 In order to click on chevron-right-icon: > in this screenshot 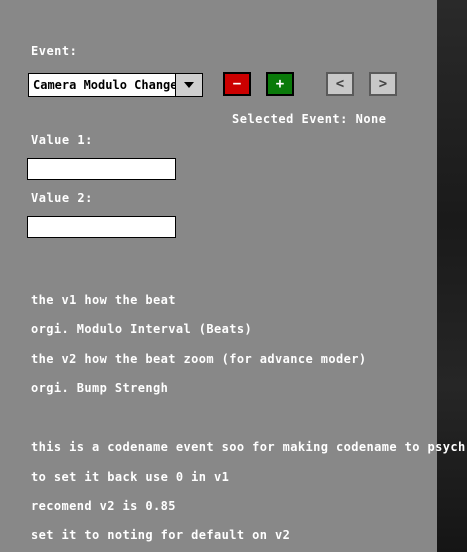, I will do `click(383, 84)`.